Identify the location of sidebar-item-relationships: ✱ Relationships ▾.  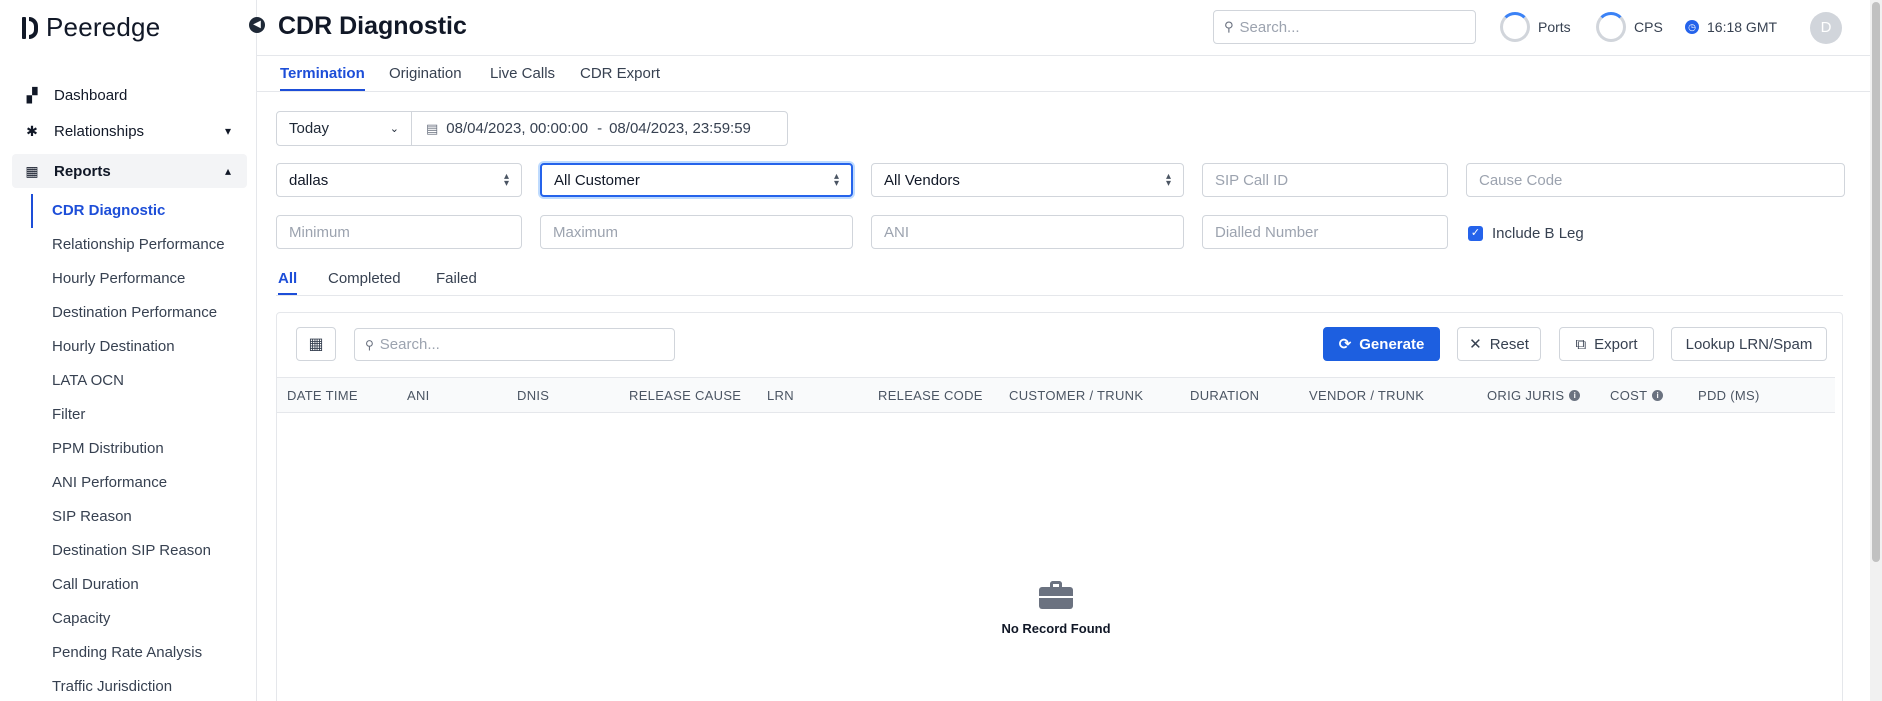
(129, 131).